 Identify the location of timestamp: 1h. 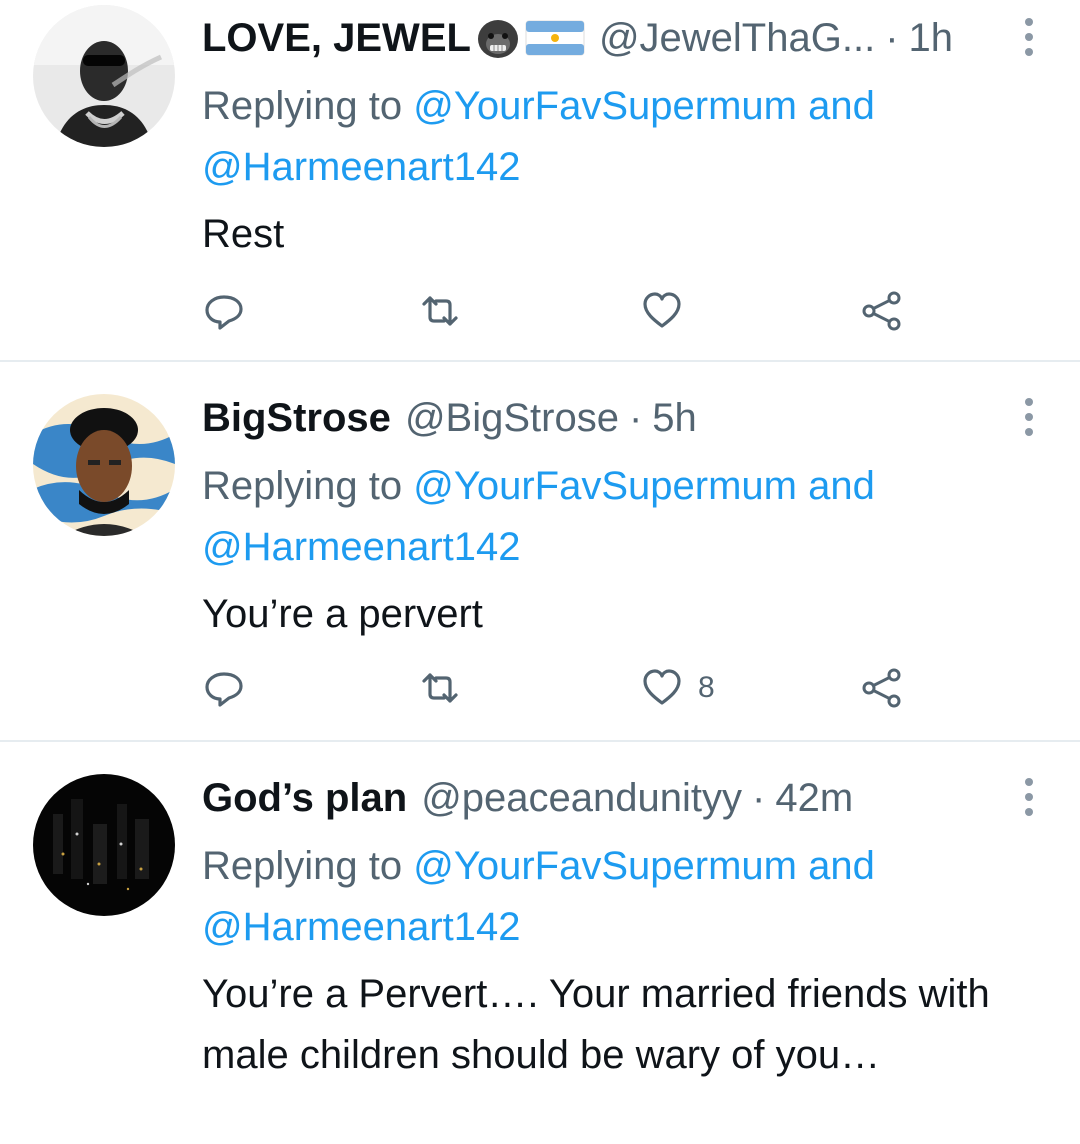
(931, 38).